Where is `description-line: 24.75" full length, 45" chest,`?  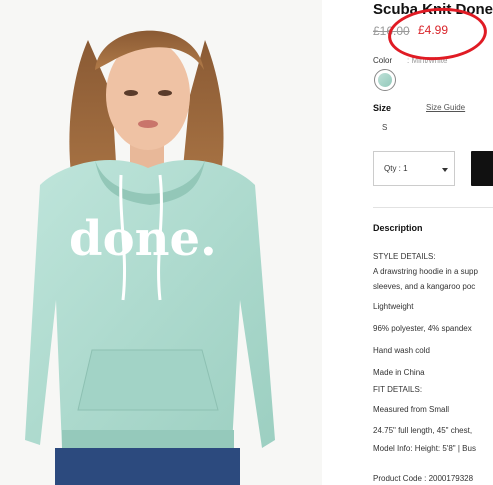
description-line: 24.75" full length, 45" chest, is located at coordinates (423, 430).